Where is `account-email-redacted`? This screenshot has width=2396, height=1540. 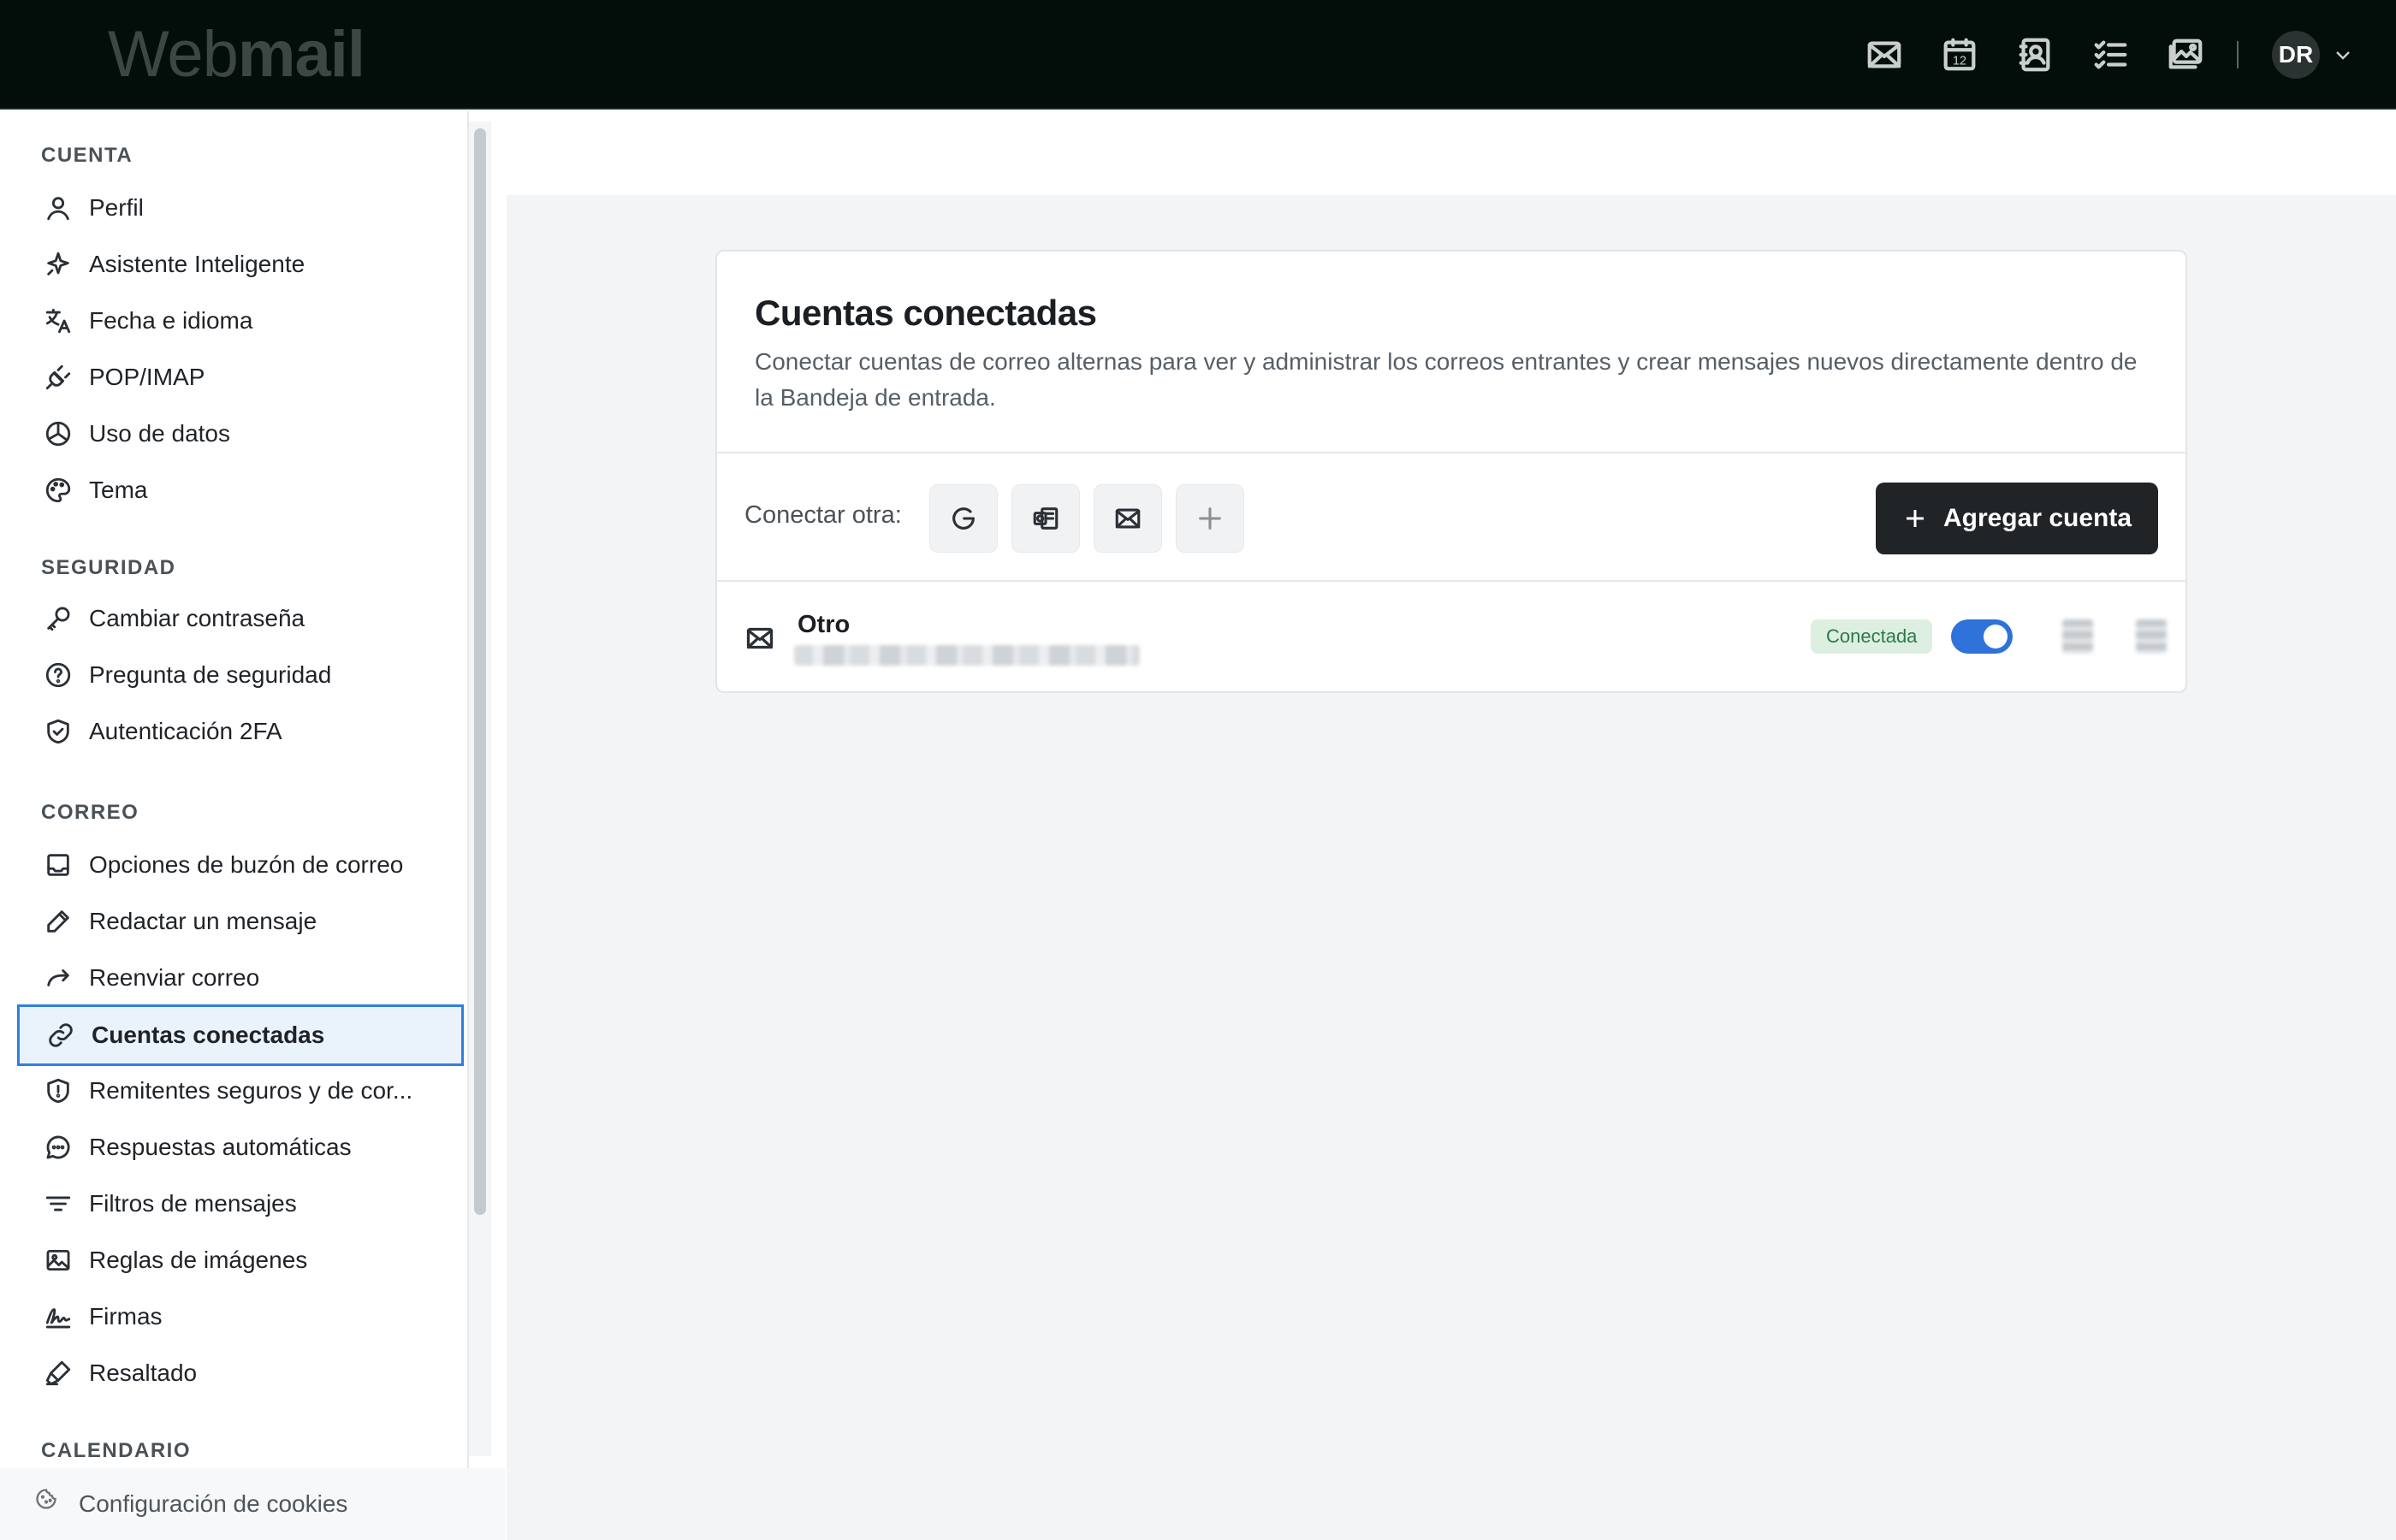
account-email-redacted is located at coordinates (967, 655).